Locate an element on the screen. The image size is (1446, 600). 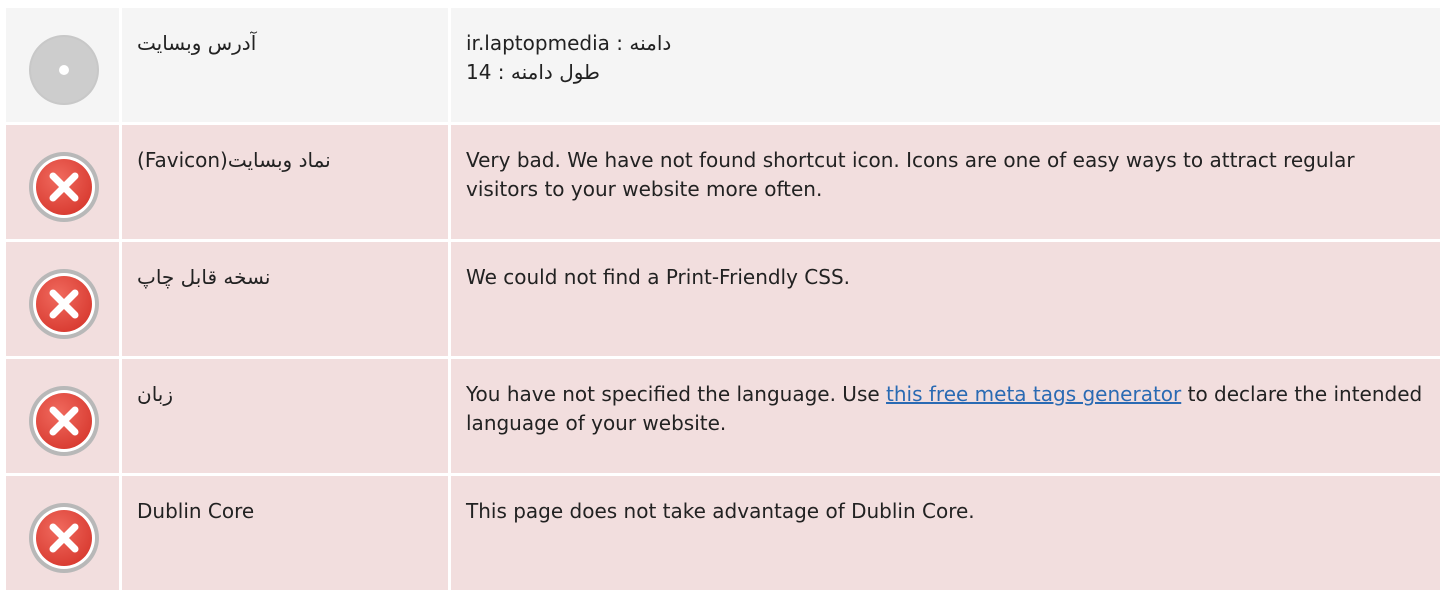
disc-icon is located at coordinates (64, 70).